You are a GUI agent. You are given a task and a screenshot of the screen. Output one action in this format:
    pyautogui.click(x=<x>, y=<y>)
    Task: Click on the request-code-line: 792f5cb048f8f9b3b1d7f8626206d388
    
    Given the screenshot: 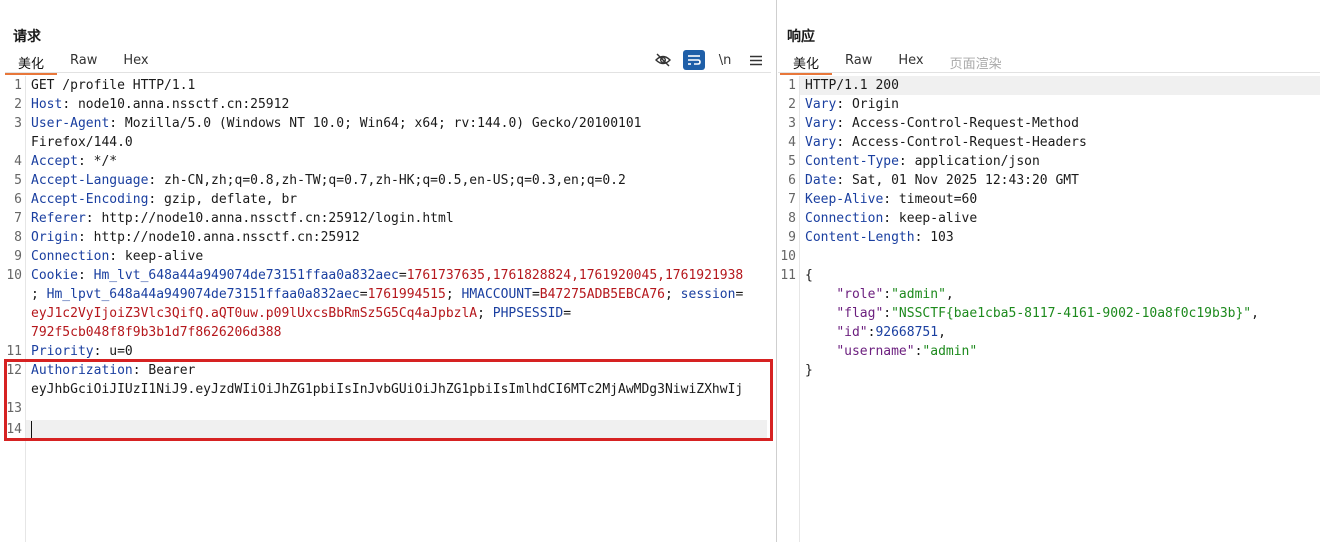 What is the action you would take?
    pyautogui.click(x=388, y=332)
    